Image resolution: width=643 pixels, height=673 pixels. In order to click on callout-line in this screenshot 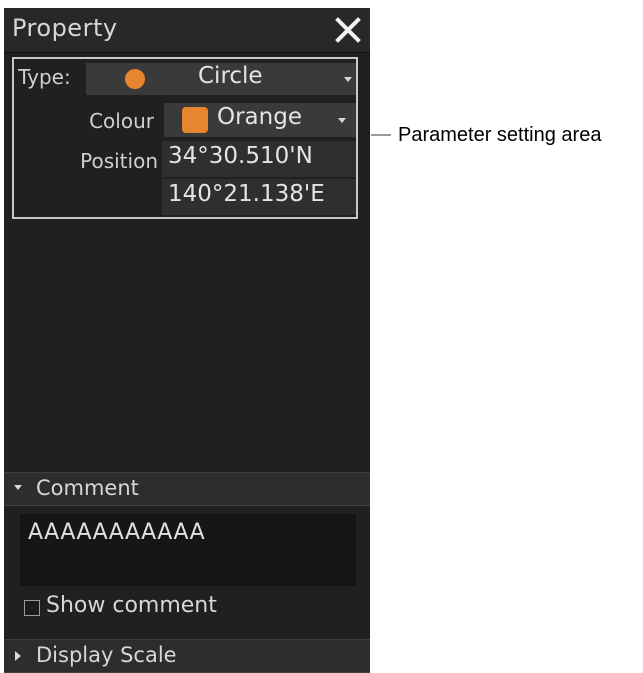, I will do `click(381, 135)`.